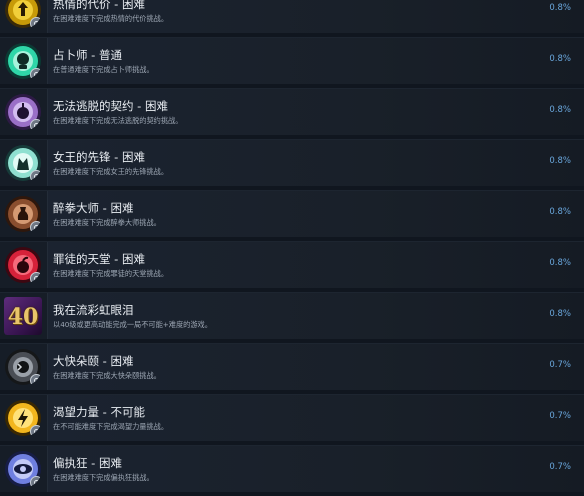 This screenshot has width=584, height=496. What do you see at coordinates (23, 61) in the screenshot?
I see `fortune-teller-icon` at bounding box center [23, 61].